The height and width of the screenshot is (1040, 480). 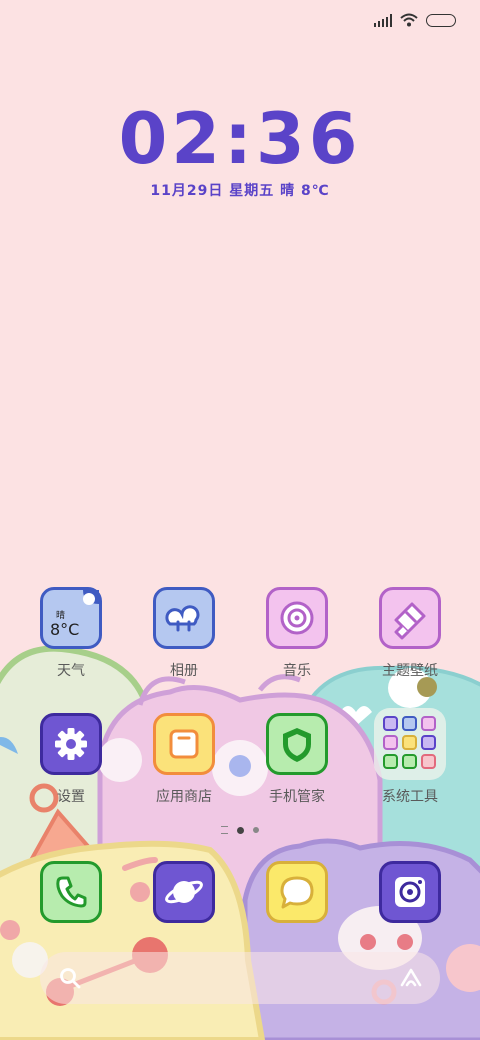 I want to click on app-store: 应用商店, so click(x=184, y=768).